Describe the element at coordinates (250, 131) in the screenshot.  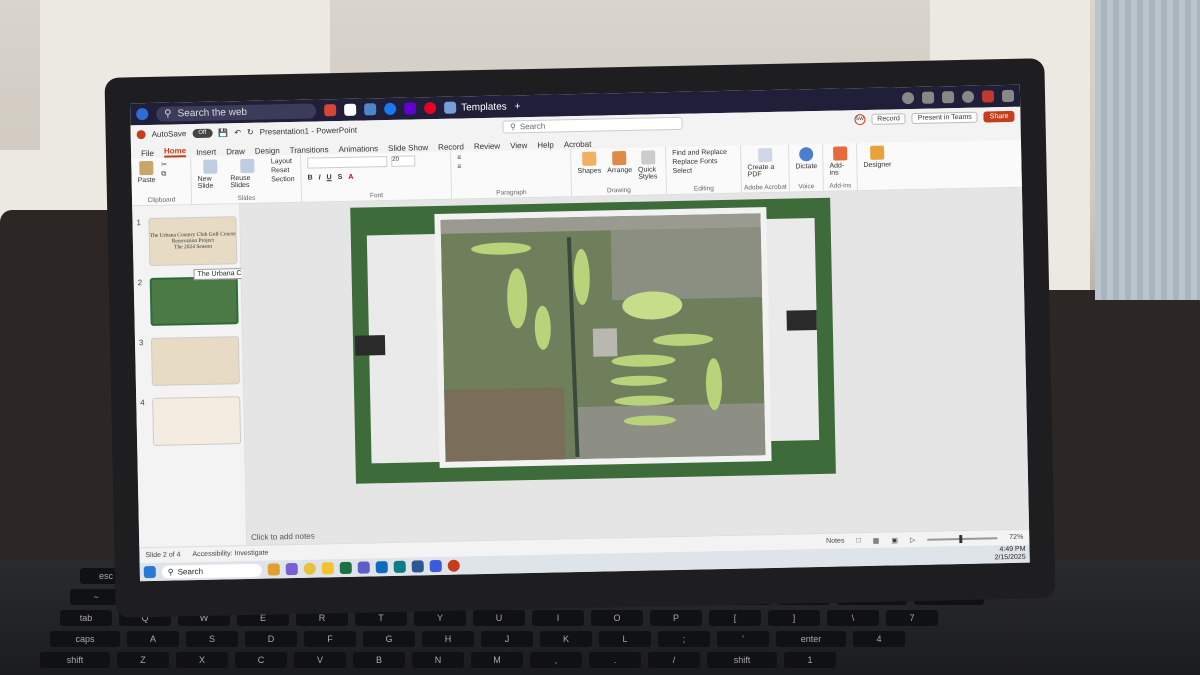
I see `redo-icon: ↻` at that location.